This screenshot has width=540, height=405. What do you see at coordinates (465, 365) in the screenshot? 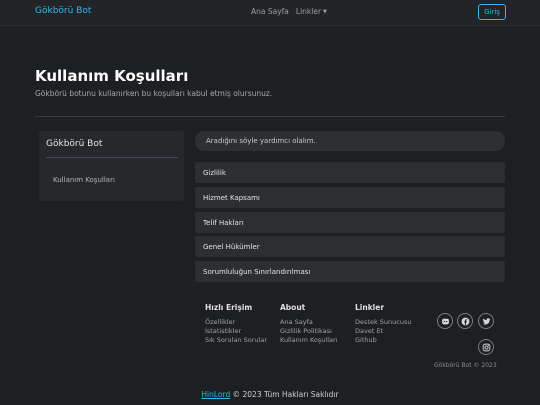
I see `footer-copyright-small: Gökbörü Bot © 2023` at bounding box center [465, 365].